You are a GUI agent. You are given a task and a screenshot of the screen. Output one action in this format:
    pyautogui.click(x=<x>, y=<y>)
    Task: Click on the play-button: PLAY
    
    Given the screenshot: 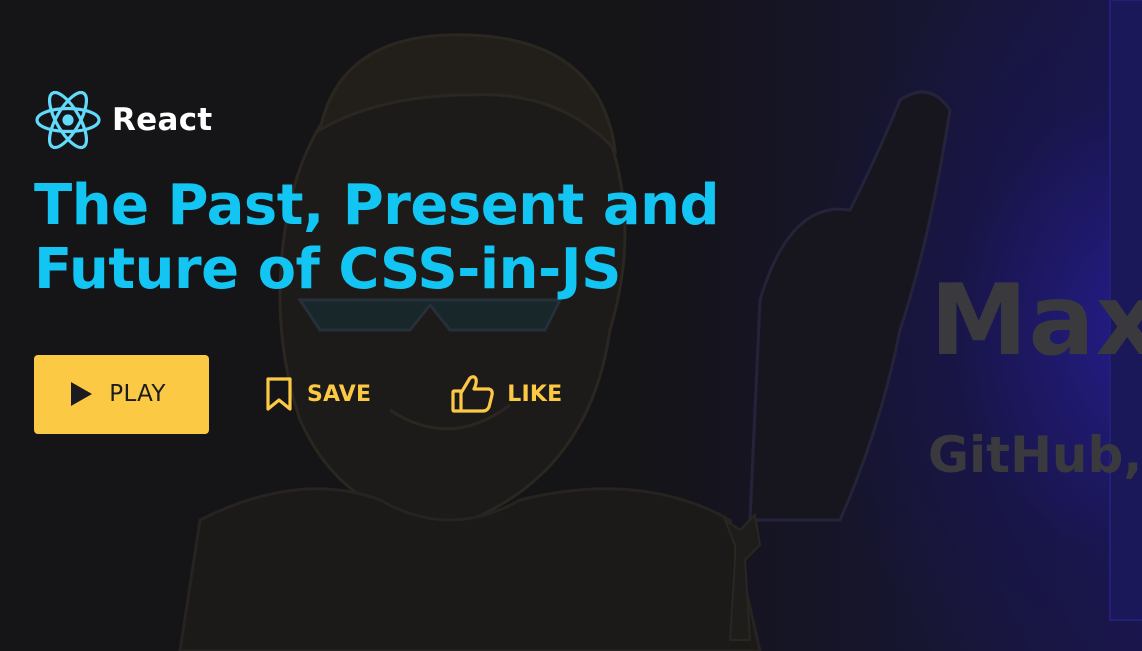 What is the action you would take?
    pyautogui.click(x=121, y=394)
    